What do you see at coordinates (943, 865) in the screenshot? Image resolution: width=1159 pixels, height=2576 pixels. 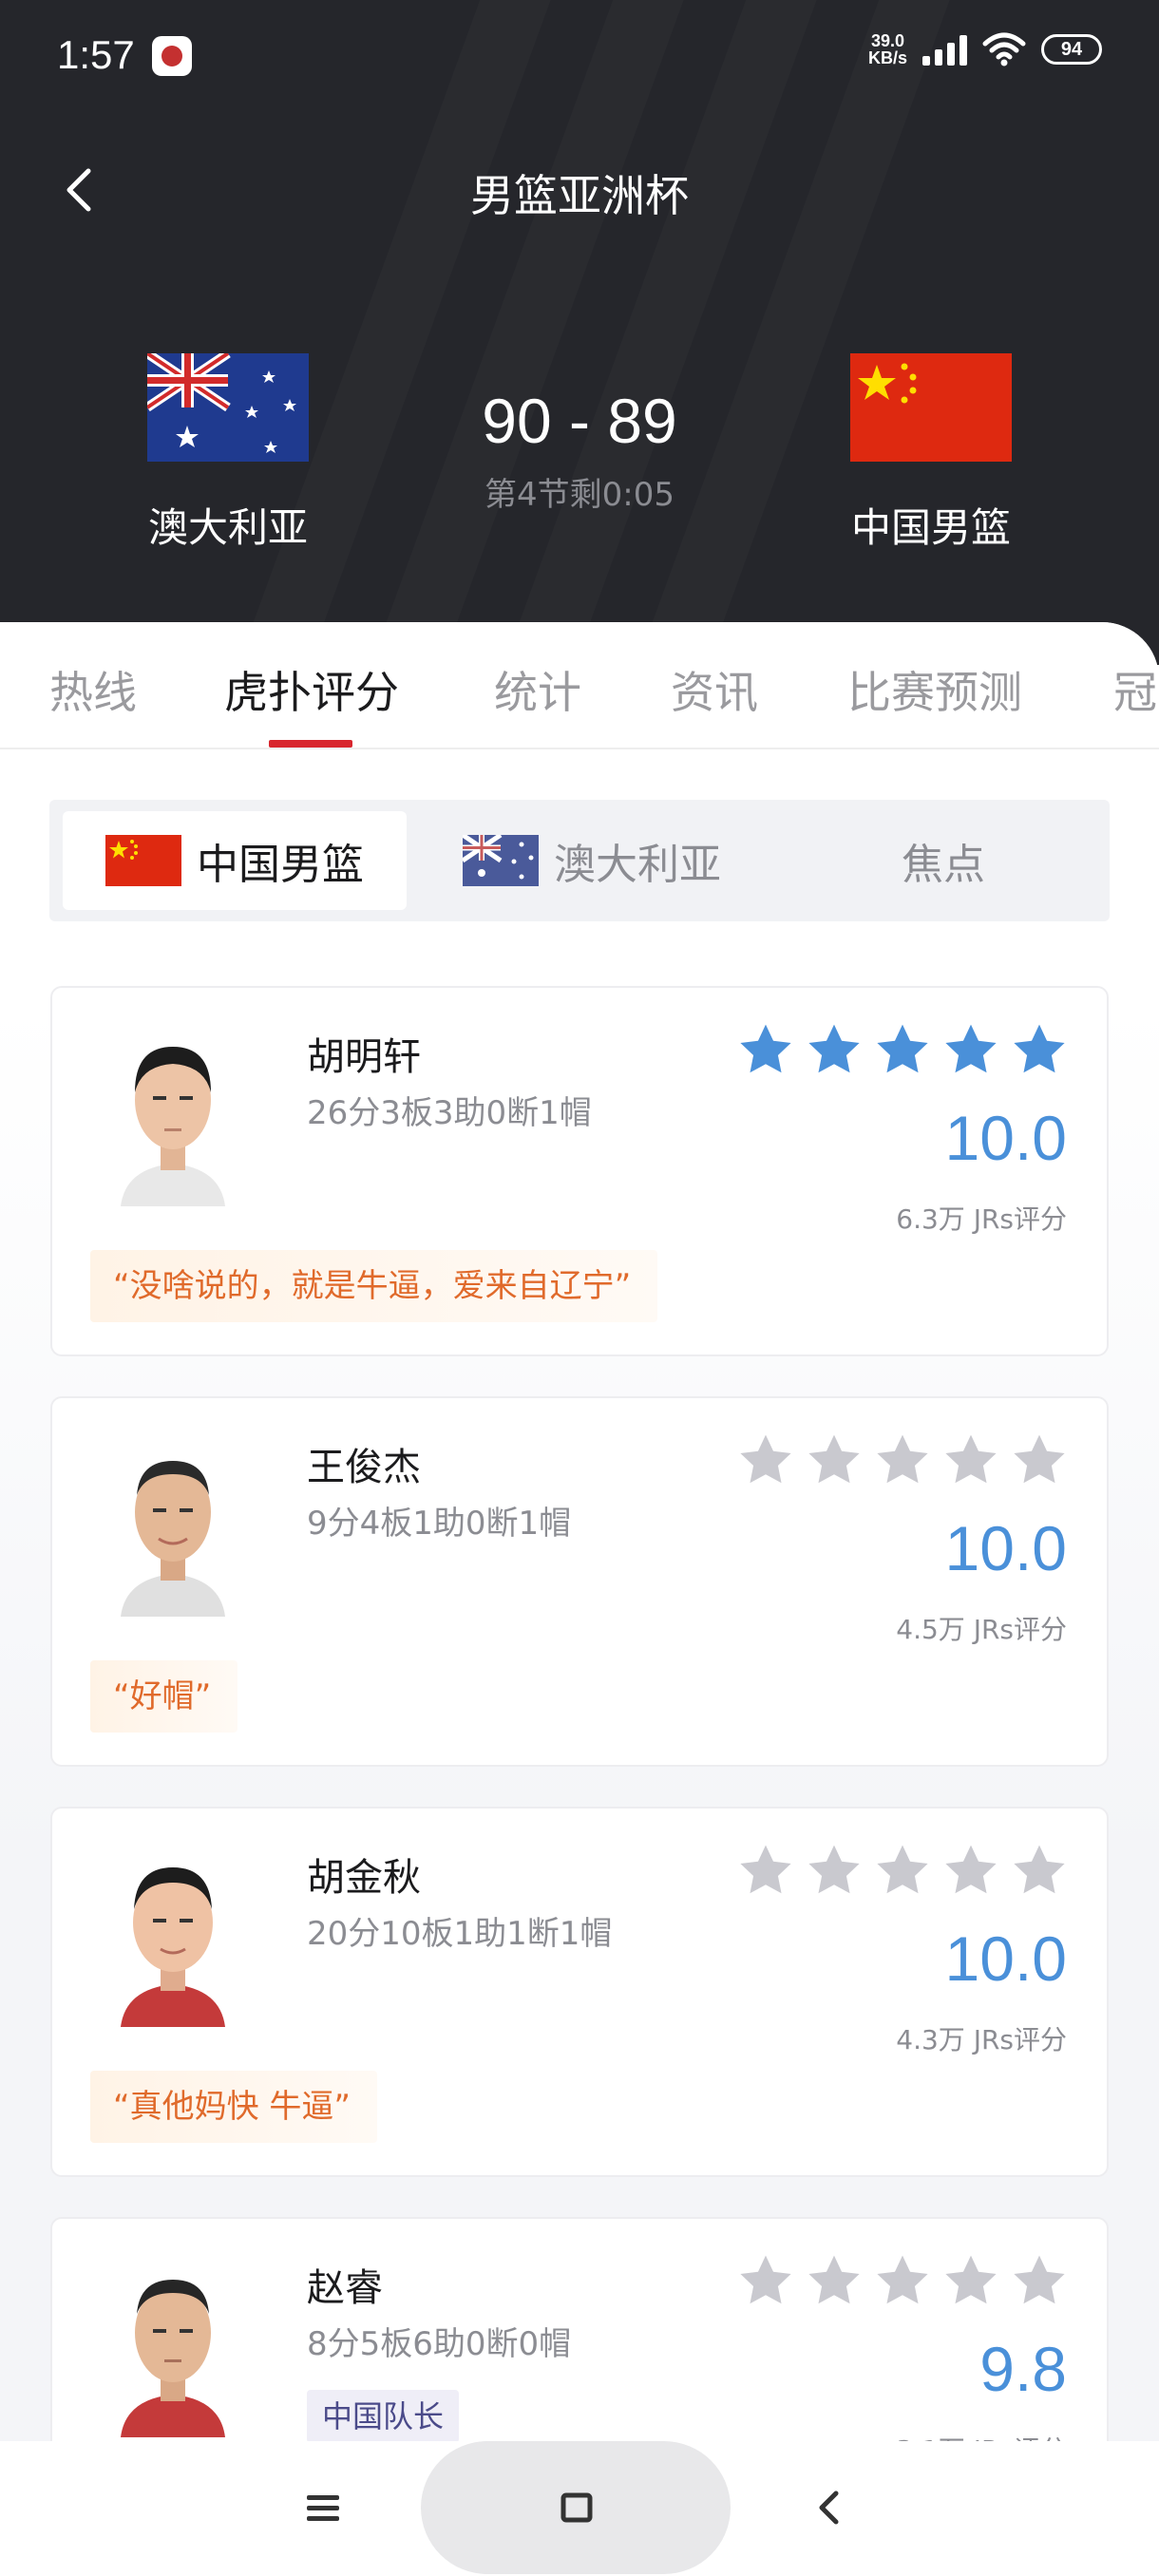 I see `segment-focus-label: 焦点` at bounding box center [943, 865].